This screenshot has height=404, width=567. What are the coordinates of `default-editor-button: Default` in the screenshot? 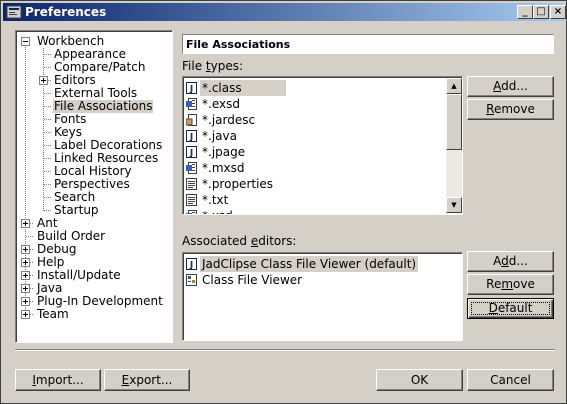 It's located at (510, 308).